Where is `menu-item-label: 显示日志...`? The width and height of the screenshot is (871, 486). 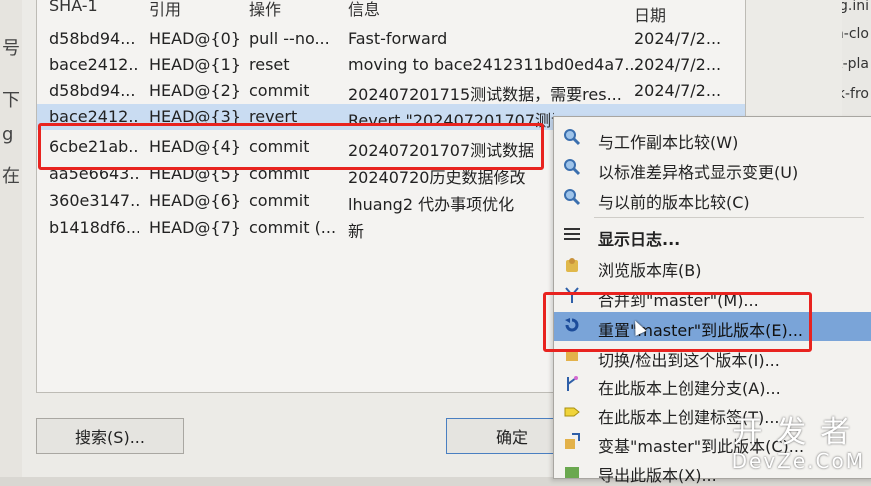 menu-item-label: 显示日志... is located at coordinates (639, 239).